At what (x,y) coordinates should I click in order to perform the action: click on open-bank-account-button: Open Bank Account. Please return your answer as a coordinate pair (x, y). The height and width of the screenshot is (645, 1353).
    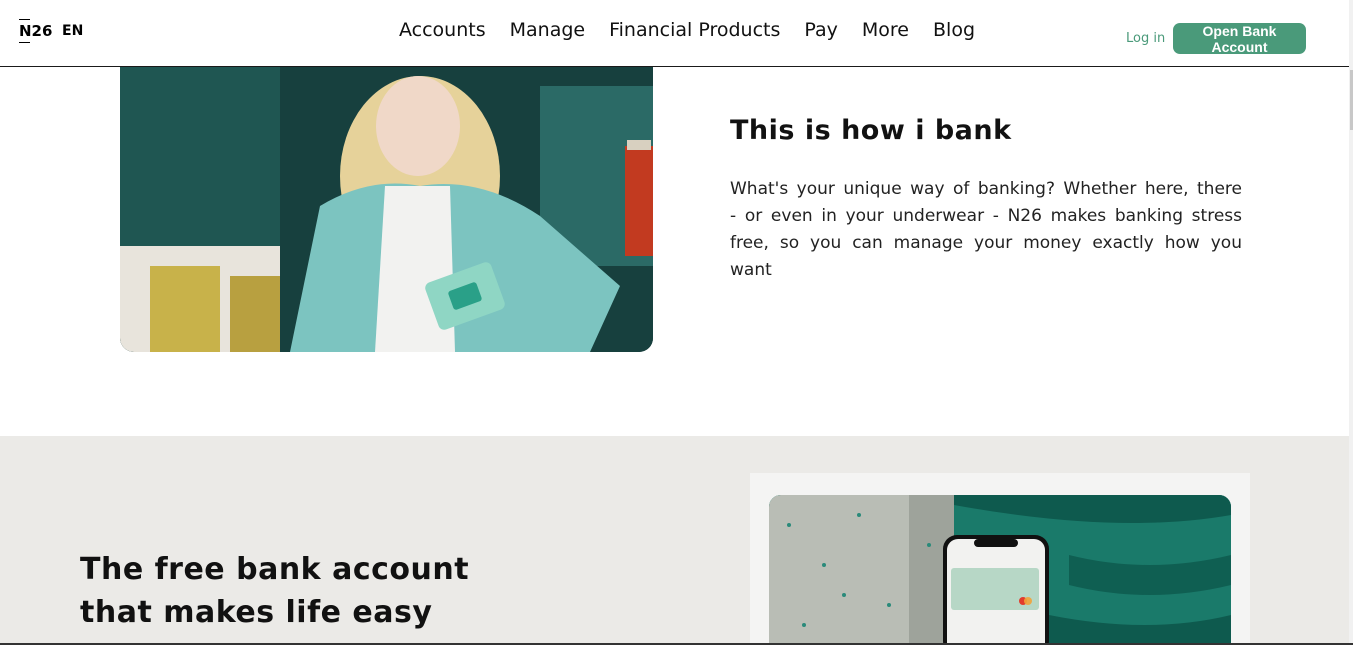
    Looking at the image, I should click on (1239, 39).